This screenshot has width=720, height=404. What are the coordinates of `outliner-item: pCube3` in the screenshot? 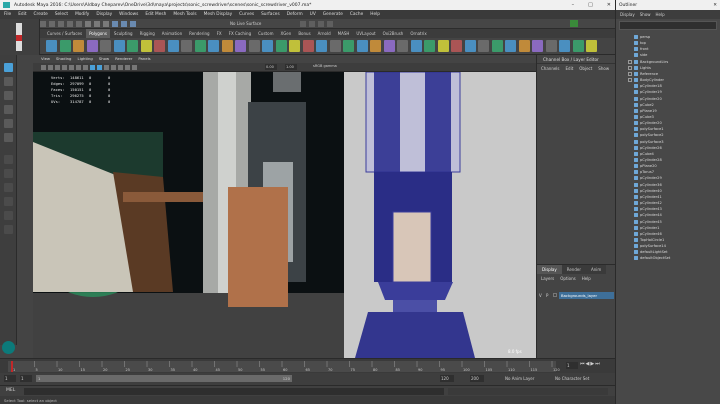 It's located at (644, 117).